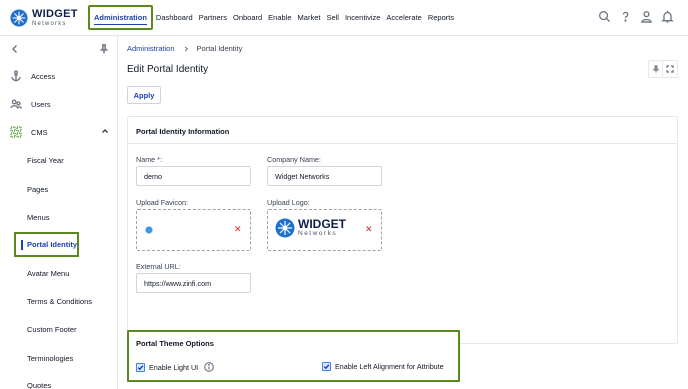 This screenshot has height=389, width=688. Describe the element at coordinates (279, 17) in the screenshot. I see `nav-item-enable: Enable` at that location.